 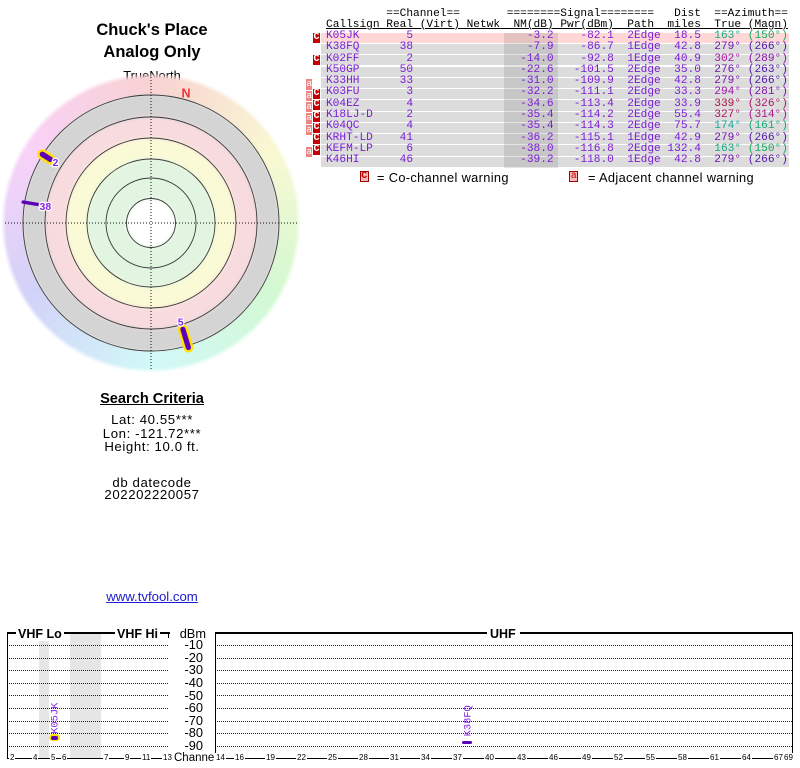 I want to click on svg-text: N, so click(x=186, y=94).